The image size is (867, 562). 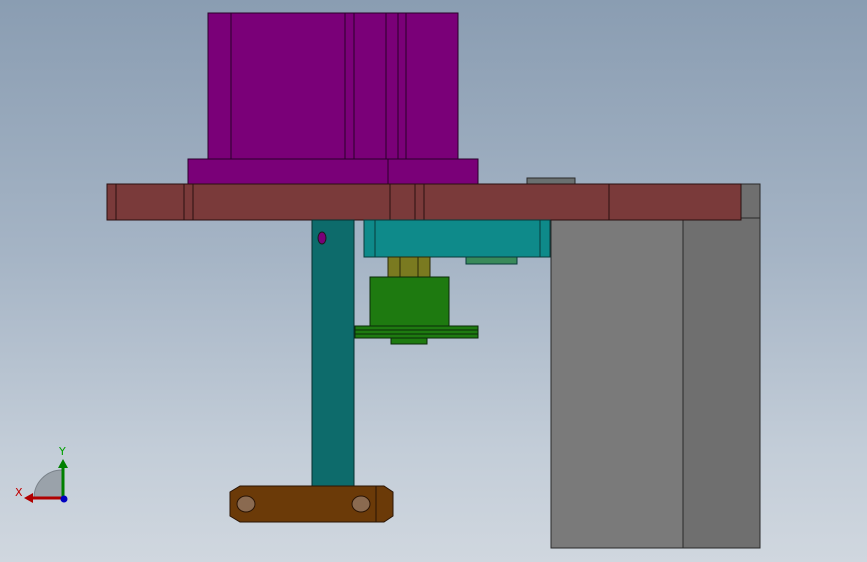 I want to click on vertical-shaft, so click(x=333, y=354).